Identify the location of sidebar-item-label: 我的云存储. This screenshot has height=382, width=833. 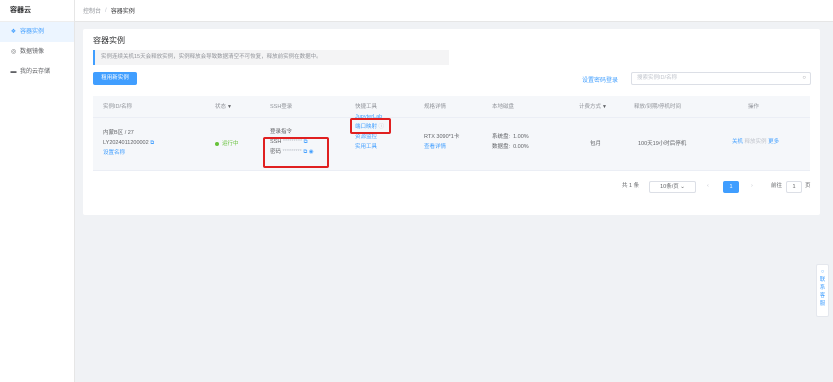
(35, 72).